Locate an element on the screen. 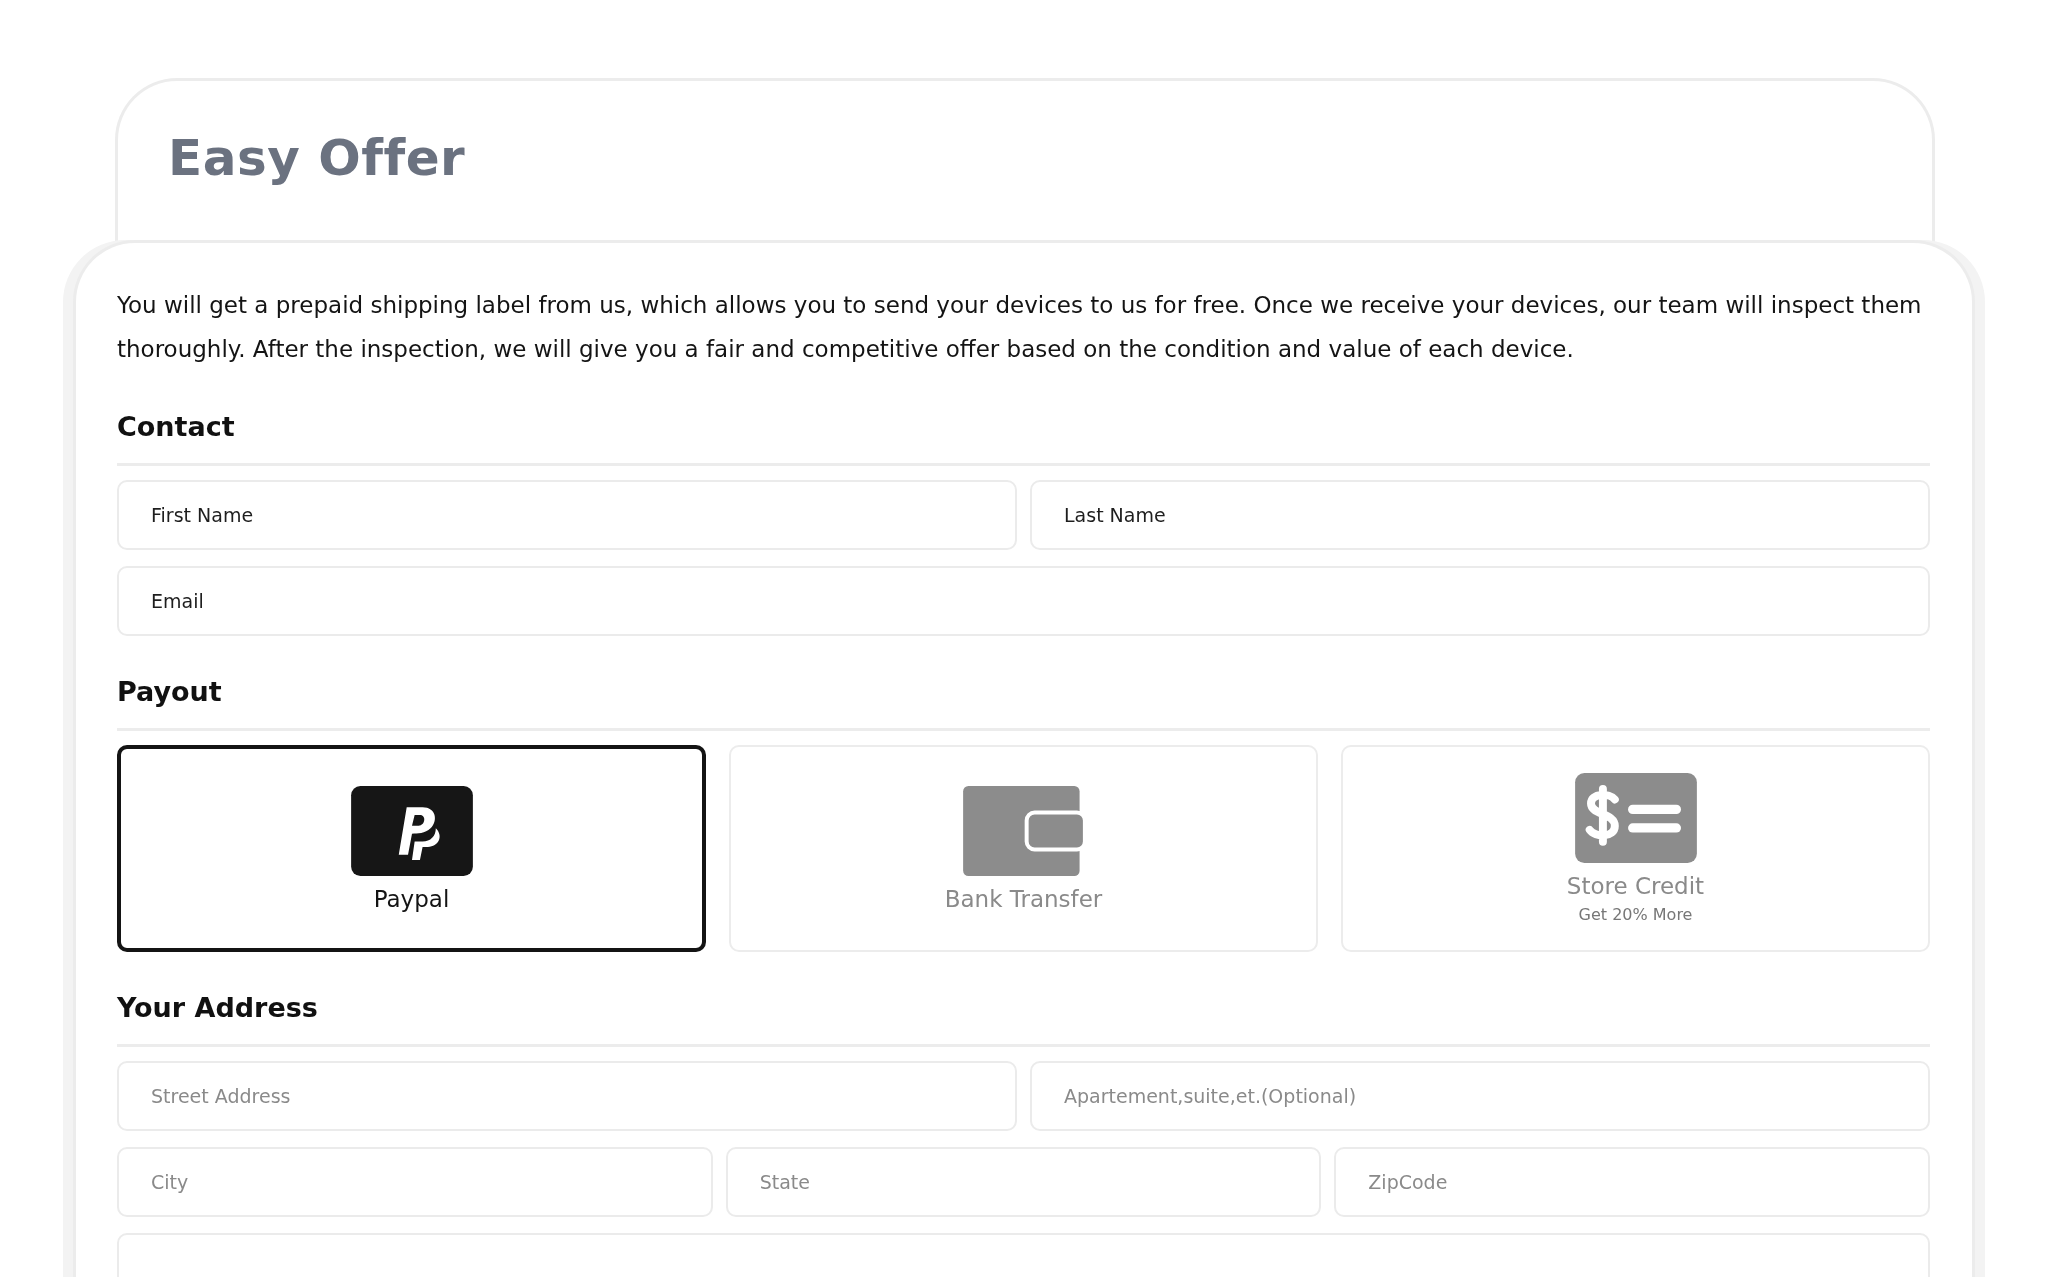 This screenshot has width=2052, height=1280. option-label: Store Credit is located at coordinates (1635, 886).